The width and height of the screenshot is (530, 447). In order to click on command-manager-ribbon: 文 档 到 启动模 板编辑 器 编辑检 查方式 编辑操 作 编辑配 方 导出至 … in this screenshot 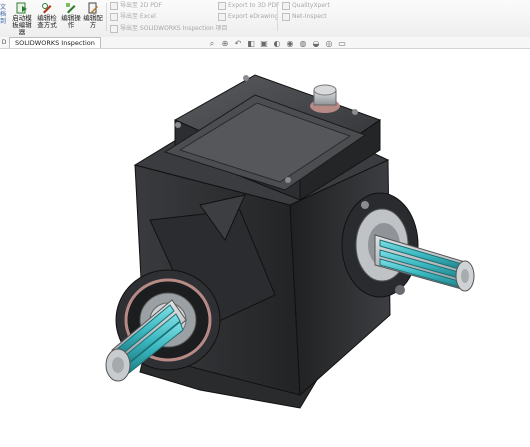, I will do `click(265, 19)`.